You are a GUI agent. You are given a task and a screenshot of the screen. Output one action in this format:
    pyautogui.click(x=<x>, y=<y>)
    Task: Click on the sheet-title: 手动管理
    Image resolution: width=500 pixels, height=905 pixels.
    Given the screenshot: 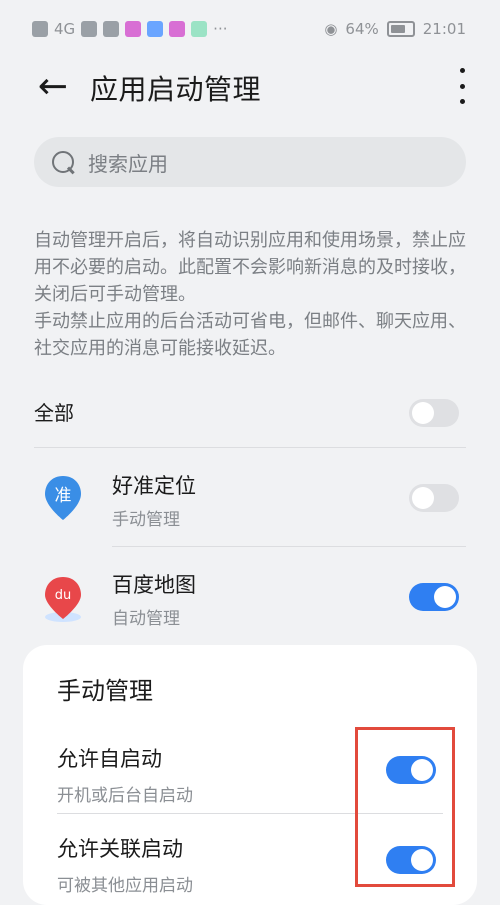 What is the action you would take?
    pyautogui.click(x=105, y=691)
    